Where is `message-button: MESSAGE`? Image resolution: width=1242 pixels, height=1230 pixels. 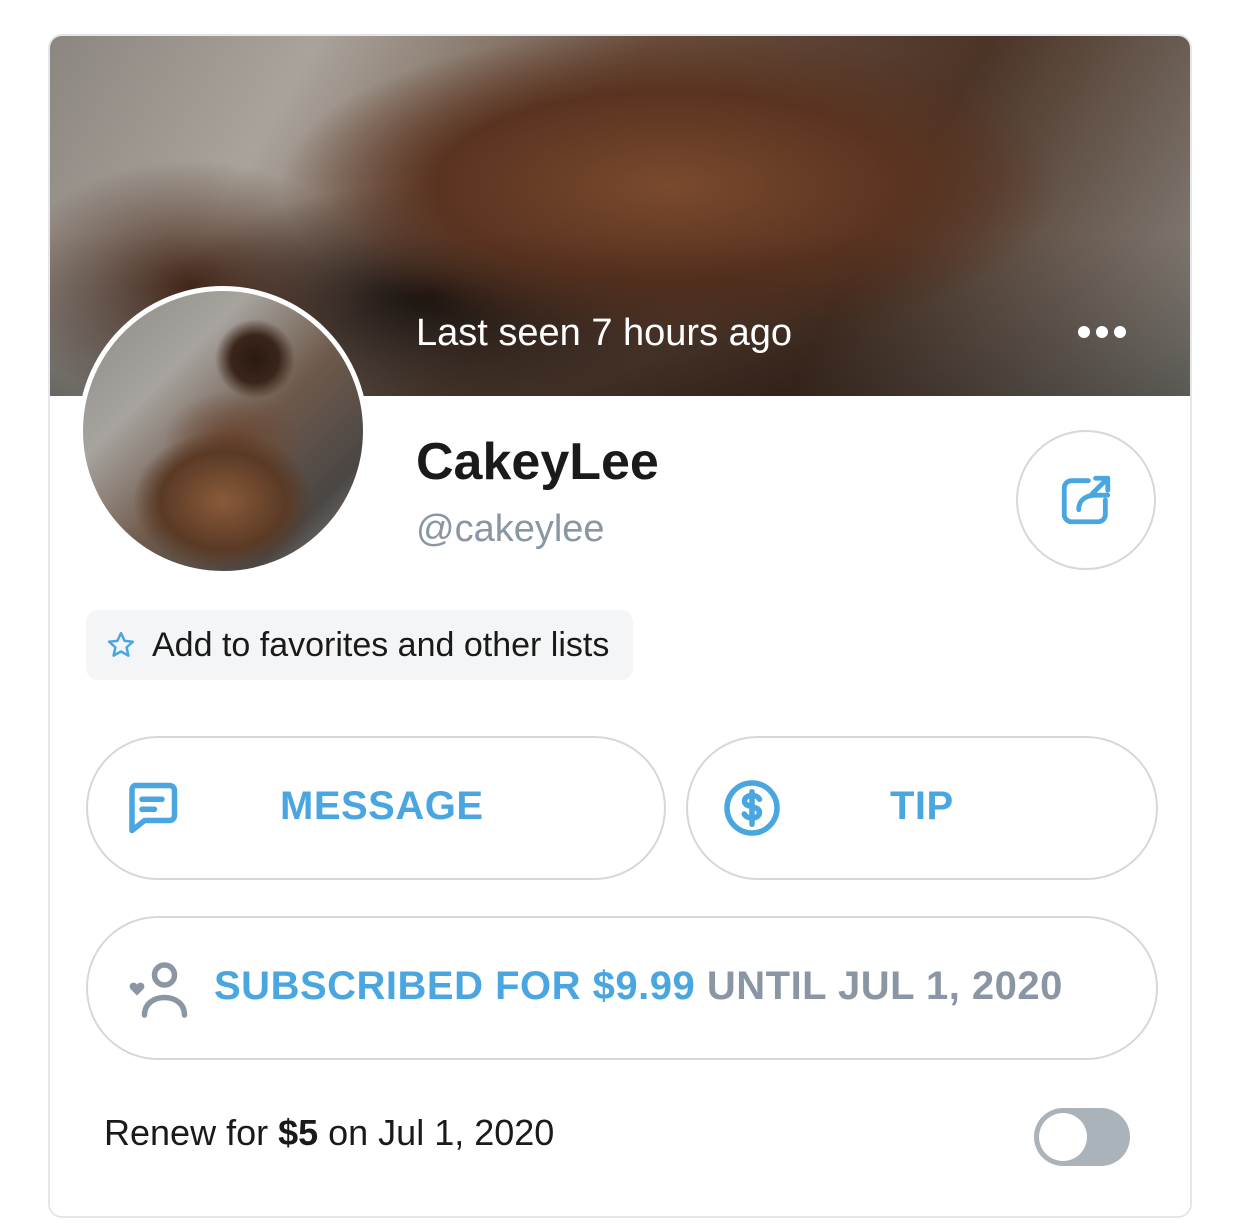
message-button: MESSAGE is located at coordinates (376, 808).